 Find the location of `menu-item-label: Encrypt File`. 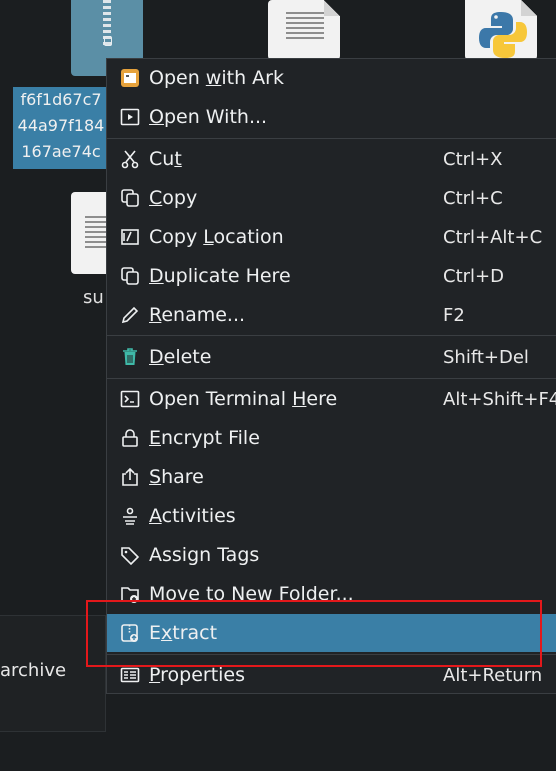

menu-item-label: Encrypt File is located at coordinates (204, 438).